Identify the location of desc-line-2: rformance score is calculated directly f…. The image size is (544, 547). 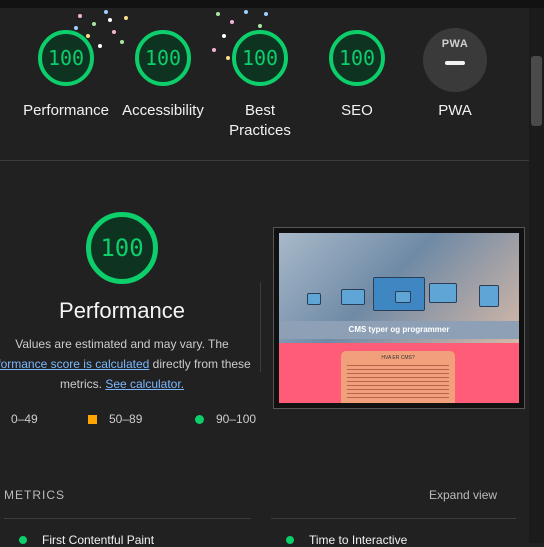
(131, 364).